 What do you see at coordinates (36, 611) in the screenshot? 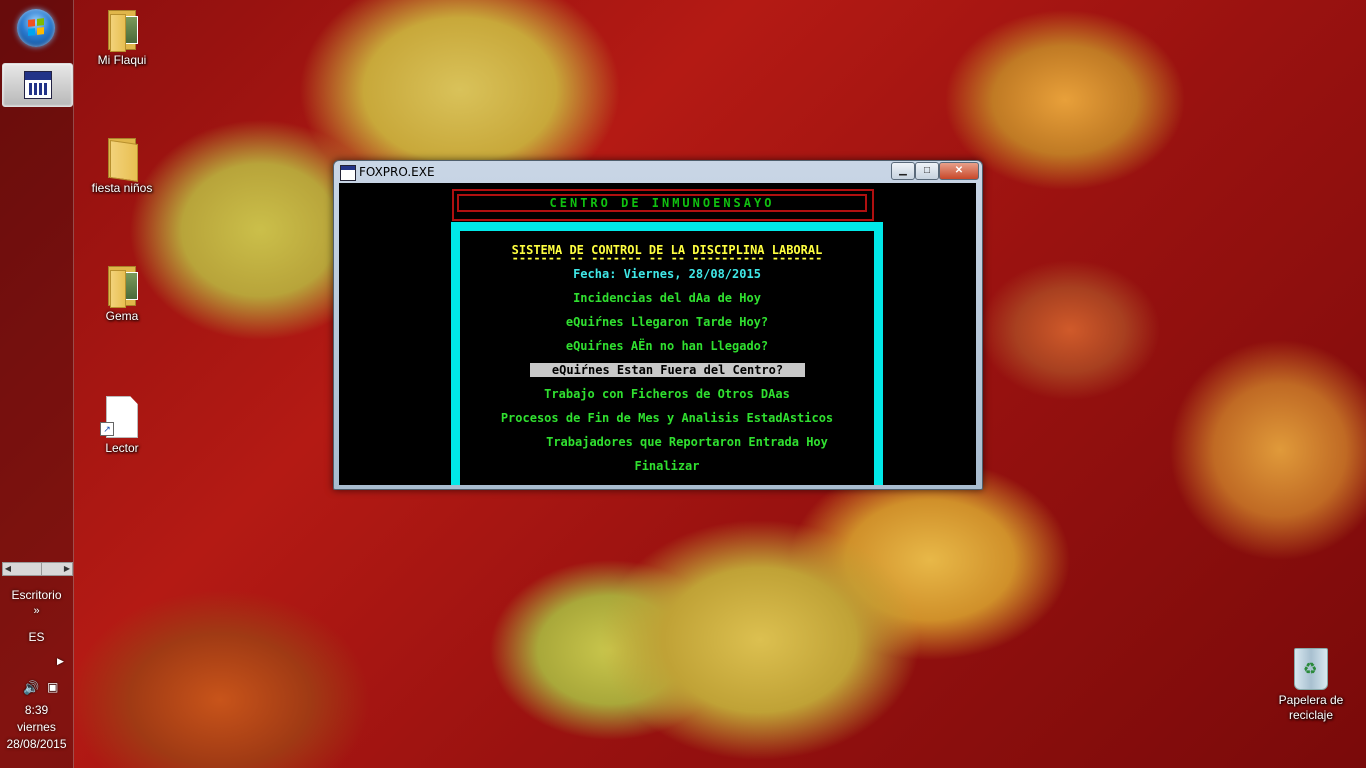
I see `chevron-down-icon: »` at bounding box center [36, 611].